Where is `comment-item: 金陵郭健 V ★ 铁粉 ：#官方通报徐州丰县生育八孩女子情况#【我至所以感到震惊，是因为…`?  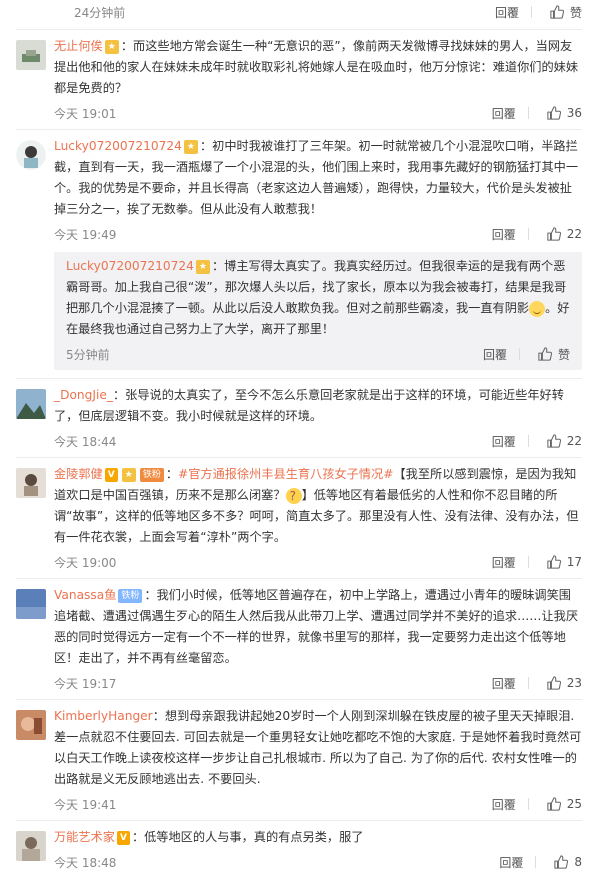
comment-item: 金陵郭健 V ★ 铁粉 ：#官方通报徐州丰县生育八孩女子情况#【我至所以感到震惊，是因为… is located at coordinates (299, 516).